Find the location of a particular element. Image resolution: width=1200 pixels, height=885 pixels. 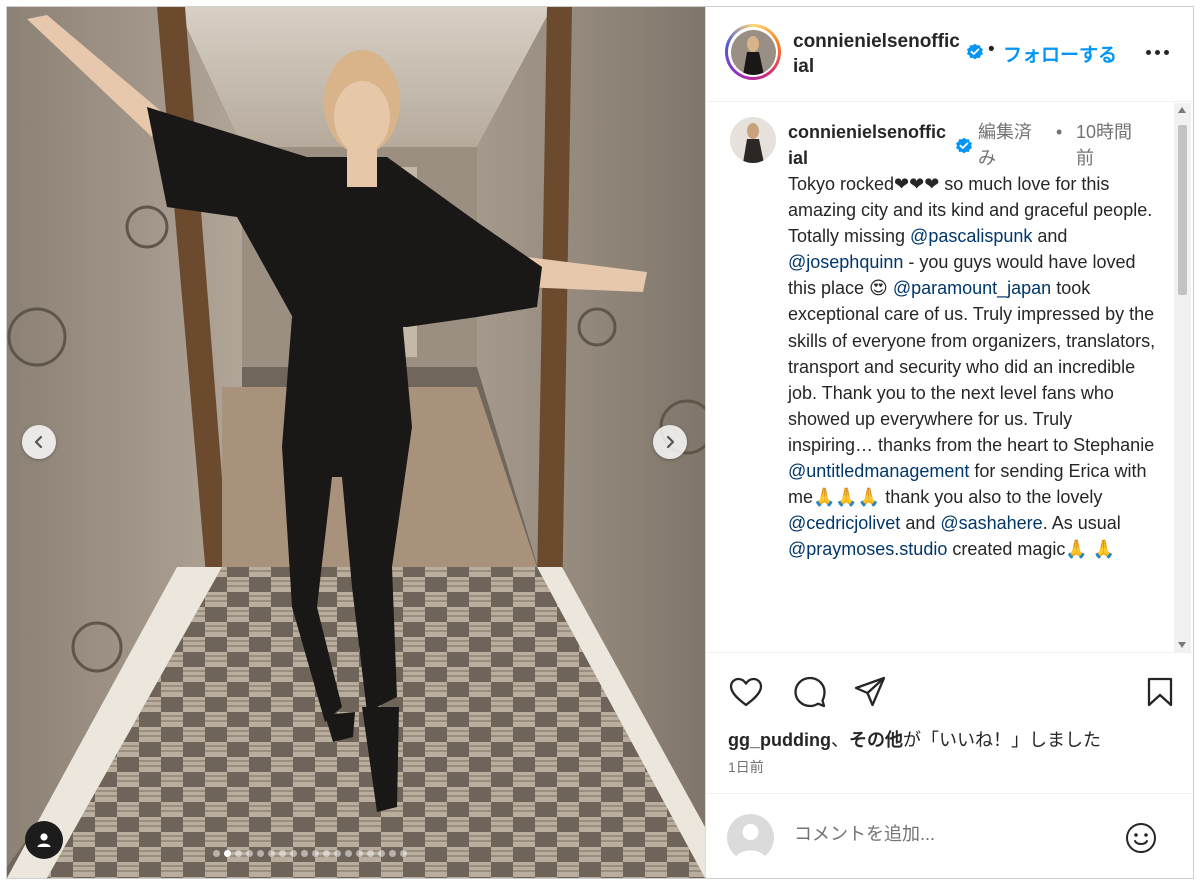

emoji-icon is located at coordinates (1141, 838).